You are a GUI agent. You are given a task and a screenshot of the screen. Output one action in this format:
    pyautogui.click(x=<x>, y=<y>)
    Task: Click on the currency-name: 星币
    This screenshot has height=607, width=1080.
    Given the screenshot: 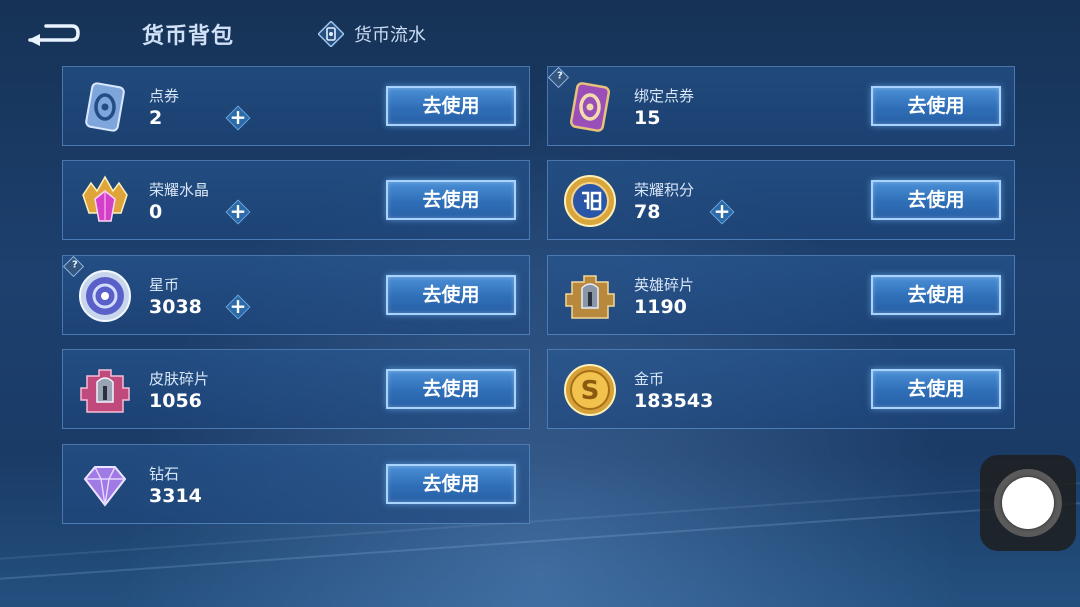 What is the action you would take?
    pyautogui.click(x=164, y=285)
    